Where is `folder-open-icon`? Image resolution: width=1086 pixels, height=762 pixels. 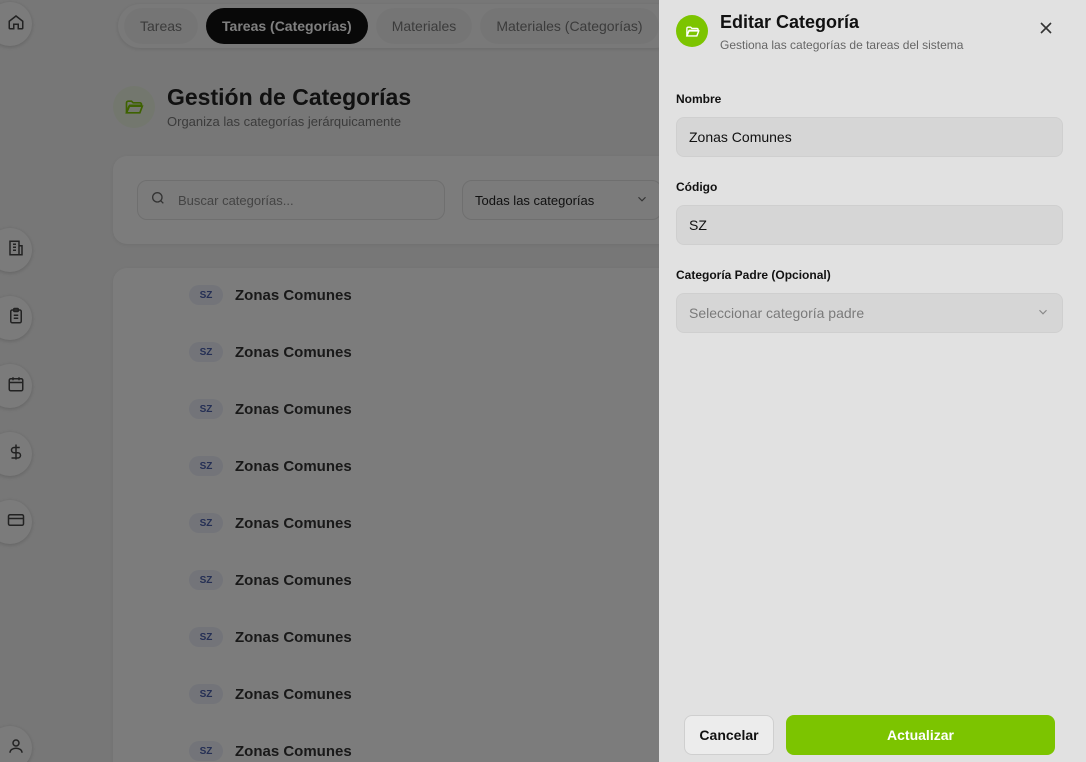
folder-open-icon is located at coordinates (692, 31).